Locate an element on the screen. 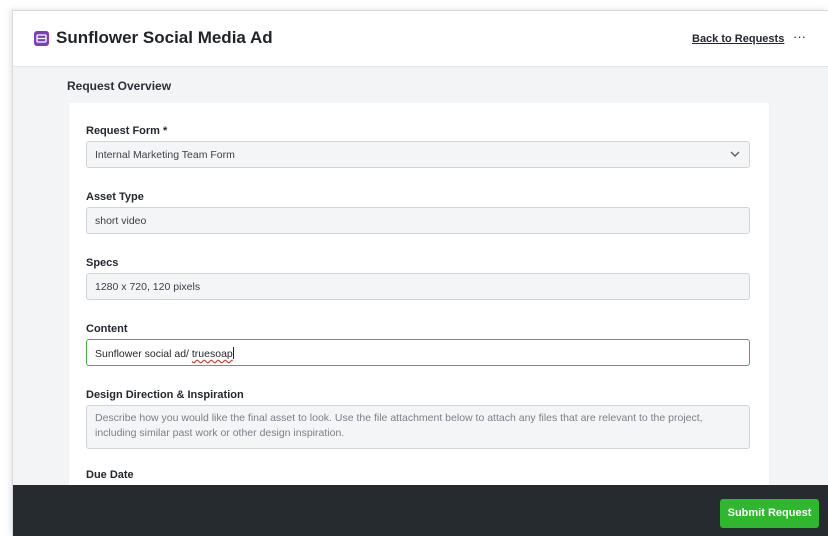  content-label: Content is located at coordinates (107, 329).